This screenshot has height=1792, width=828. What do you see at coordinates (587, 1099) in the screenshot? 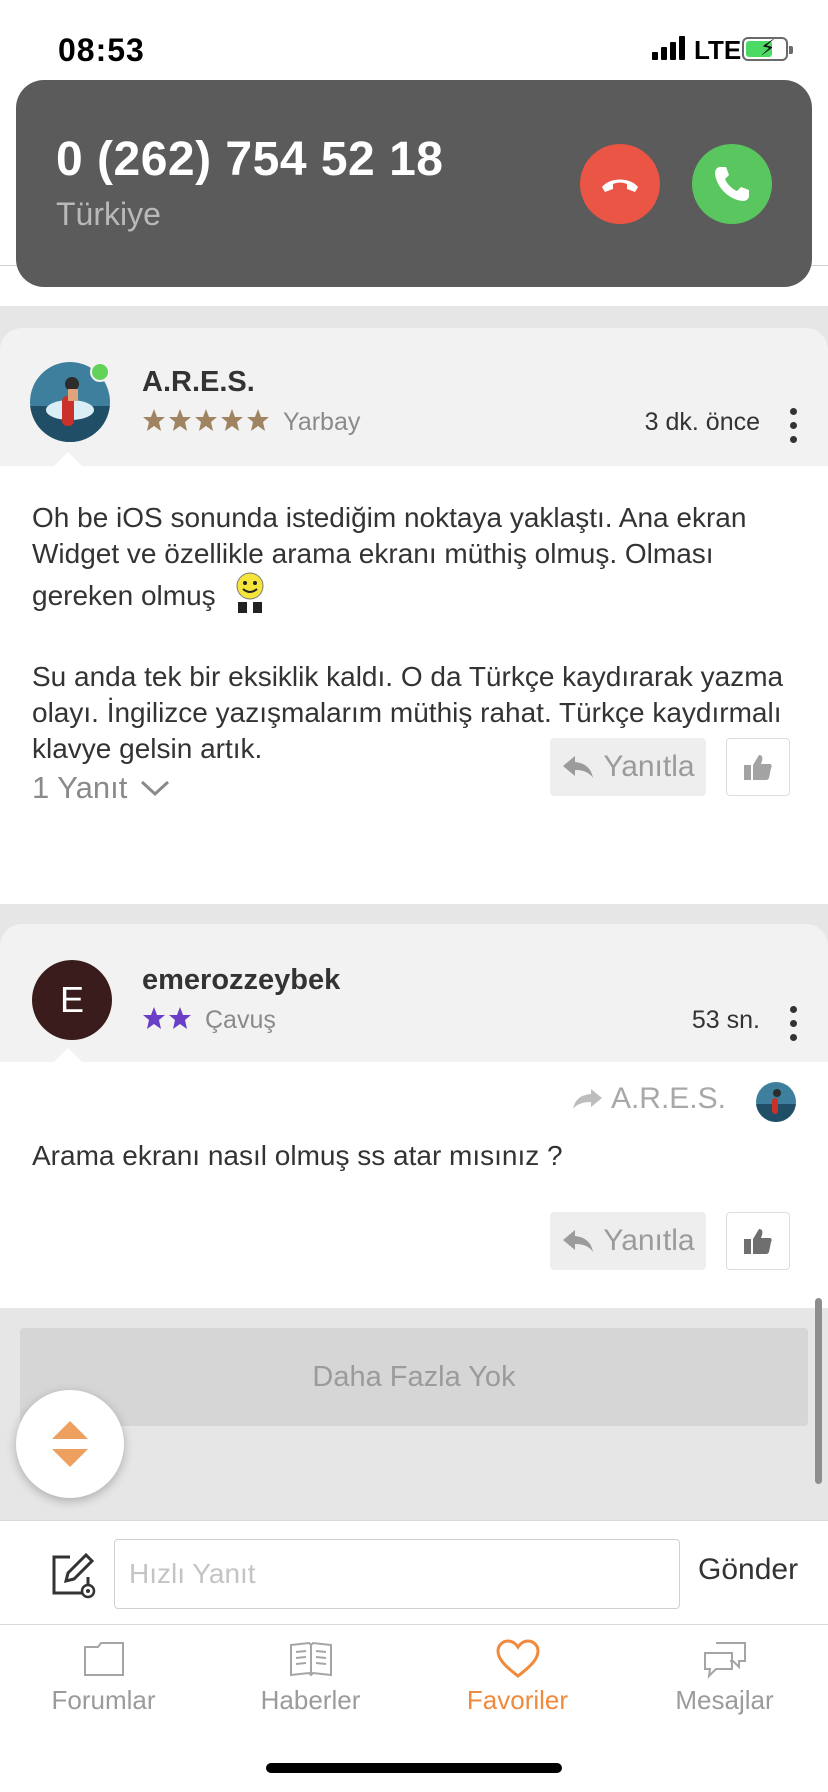
I see `forward-arrow-icon` at bounding box center [587, 1099].